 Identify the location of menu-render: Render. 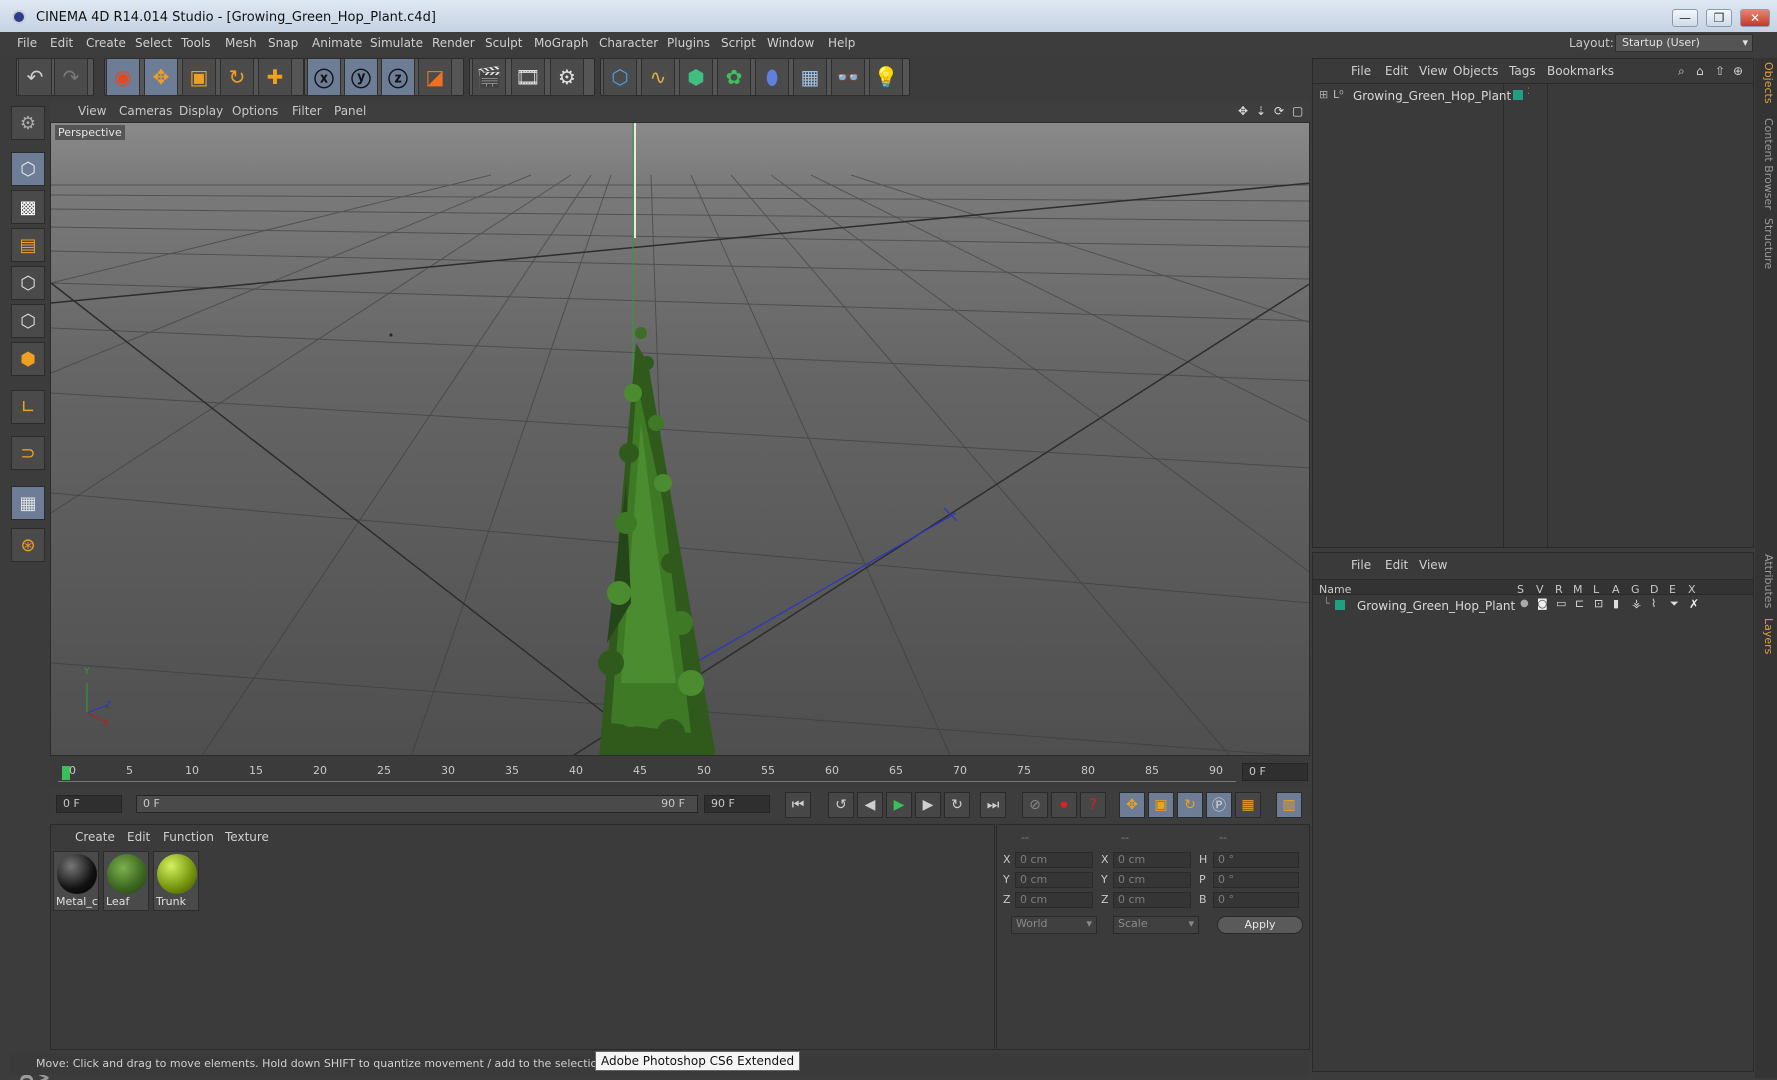
(453, 43).